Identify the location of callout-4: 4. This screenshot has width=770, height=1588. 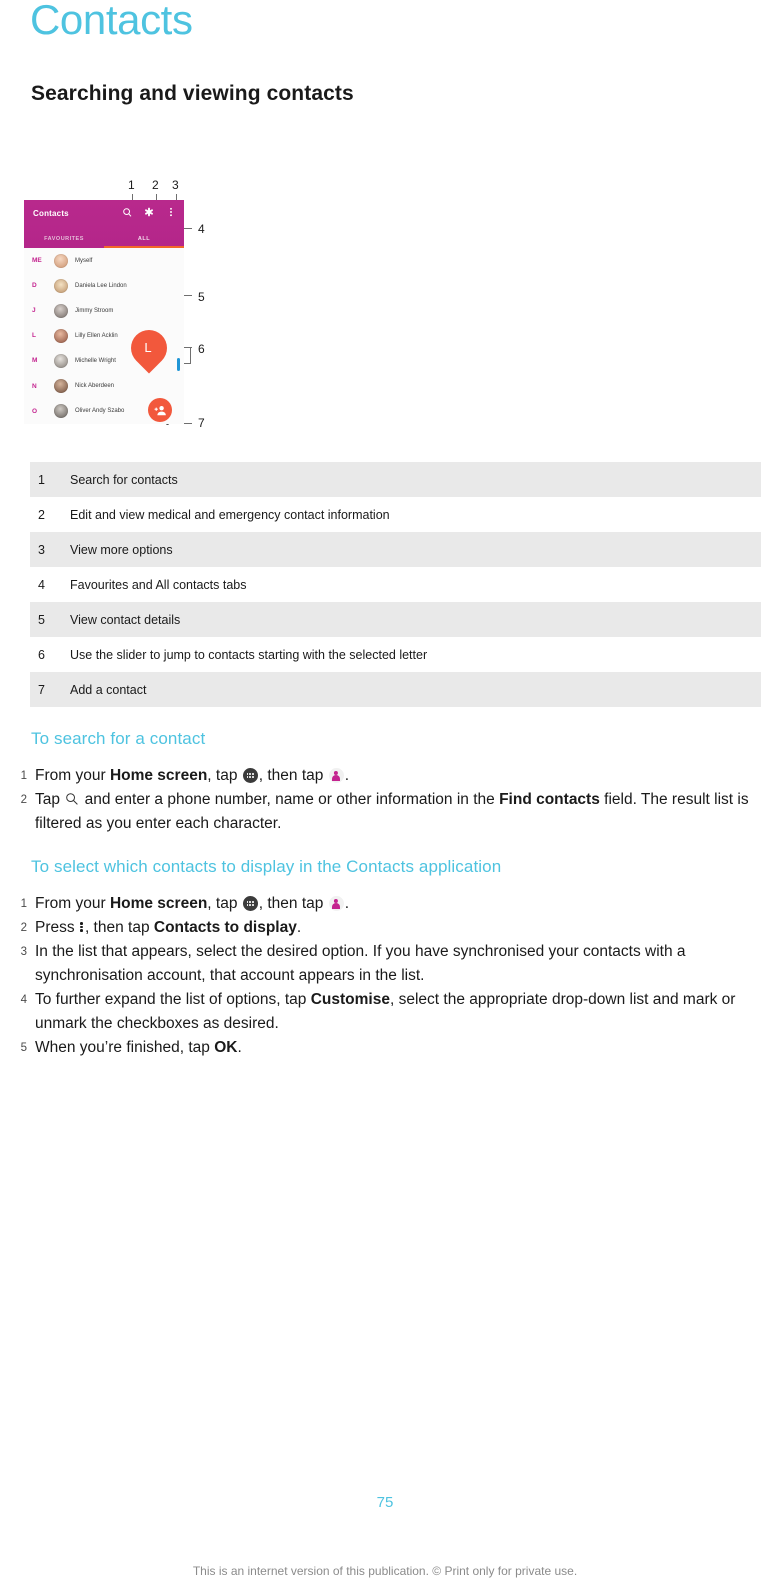
(201, 229).